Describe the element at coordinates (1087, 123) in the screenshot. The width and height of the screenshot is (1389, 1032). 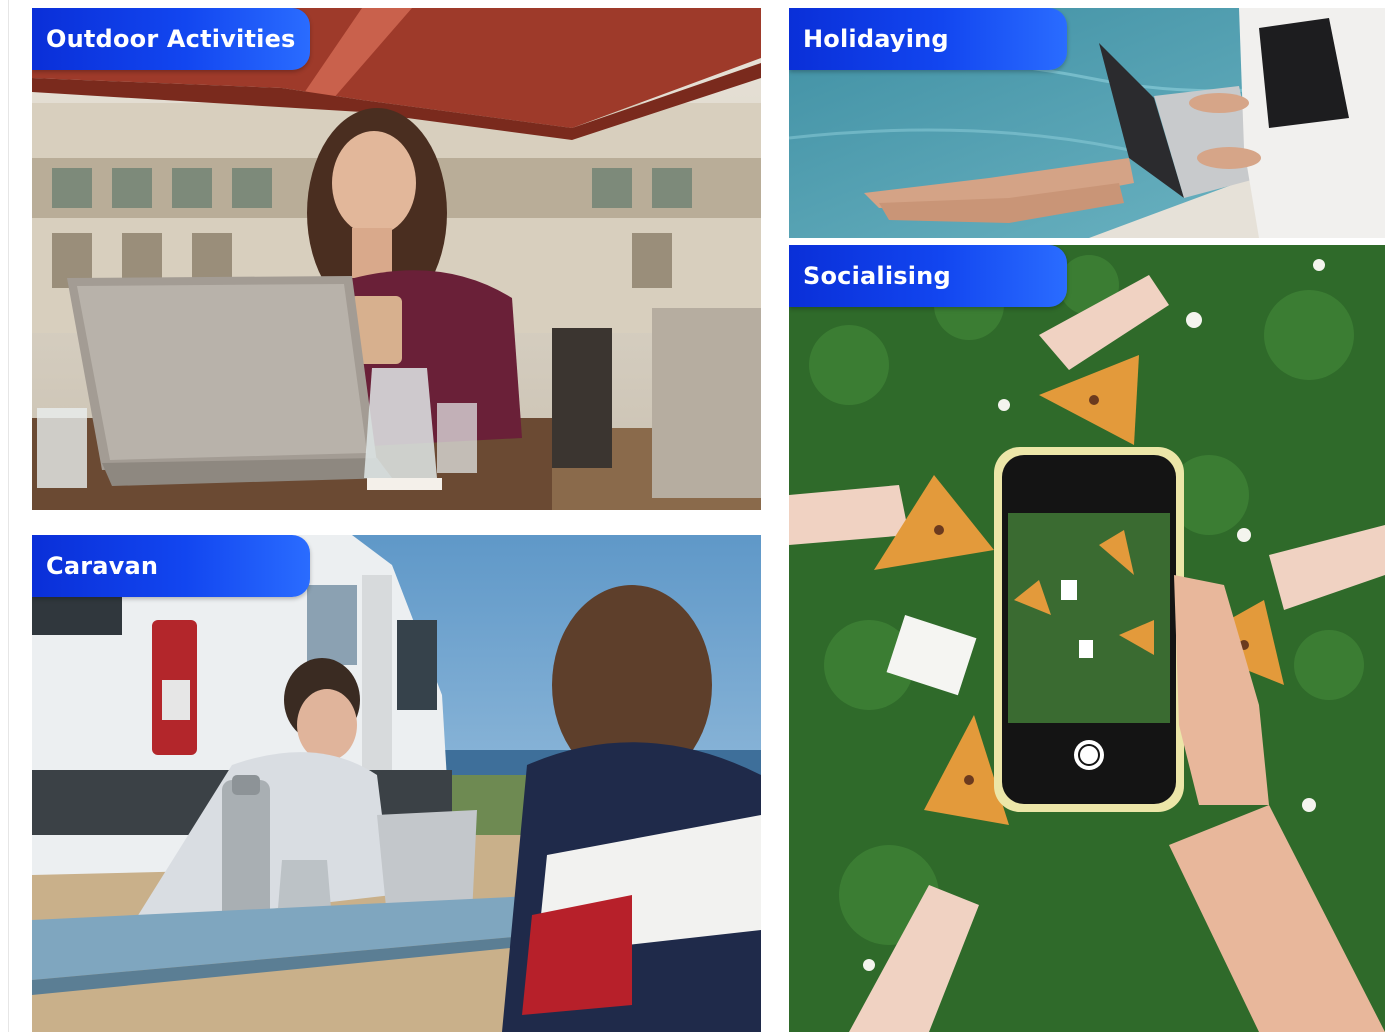
I see `holidaying-tile: Holidaying` at that location.